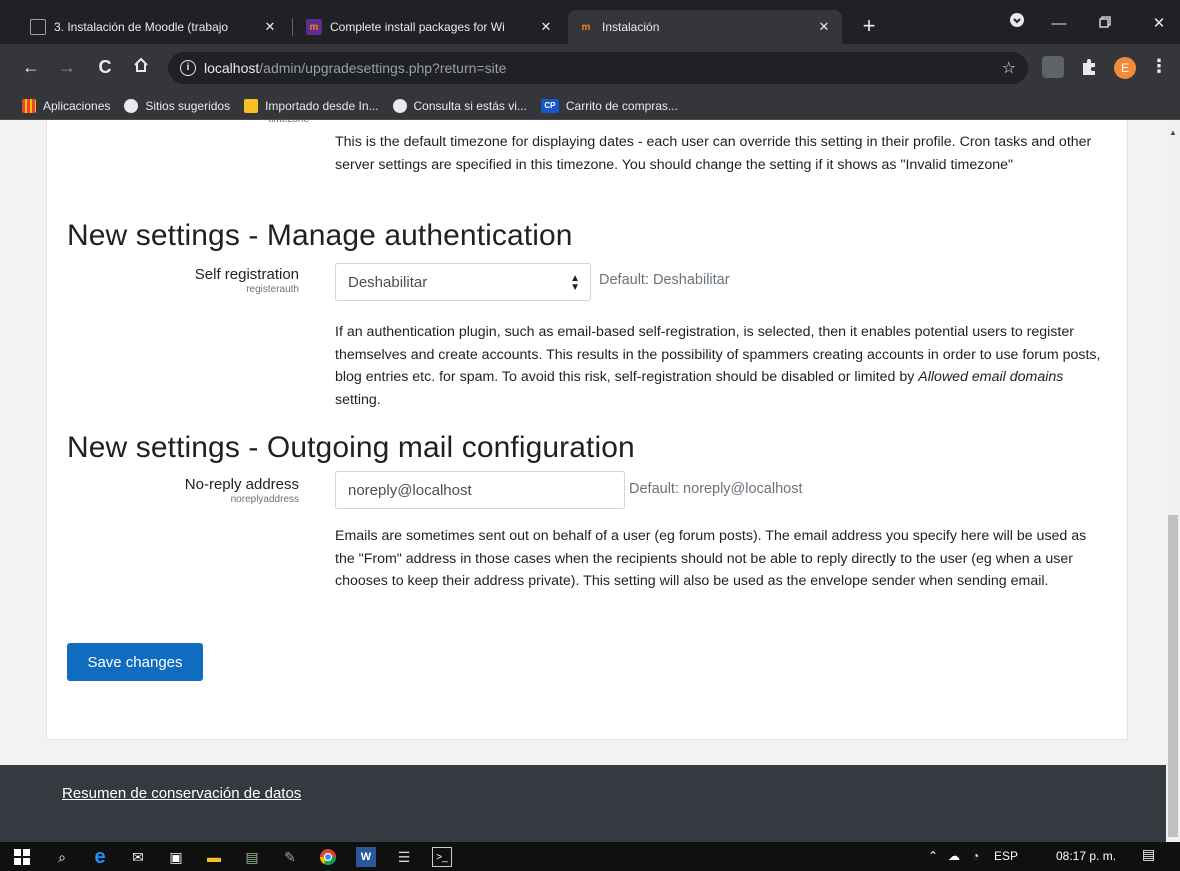 The image size is (1180, 871). I want to click on tab-title: Instalación, so click(631, 27).